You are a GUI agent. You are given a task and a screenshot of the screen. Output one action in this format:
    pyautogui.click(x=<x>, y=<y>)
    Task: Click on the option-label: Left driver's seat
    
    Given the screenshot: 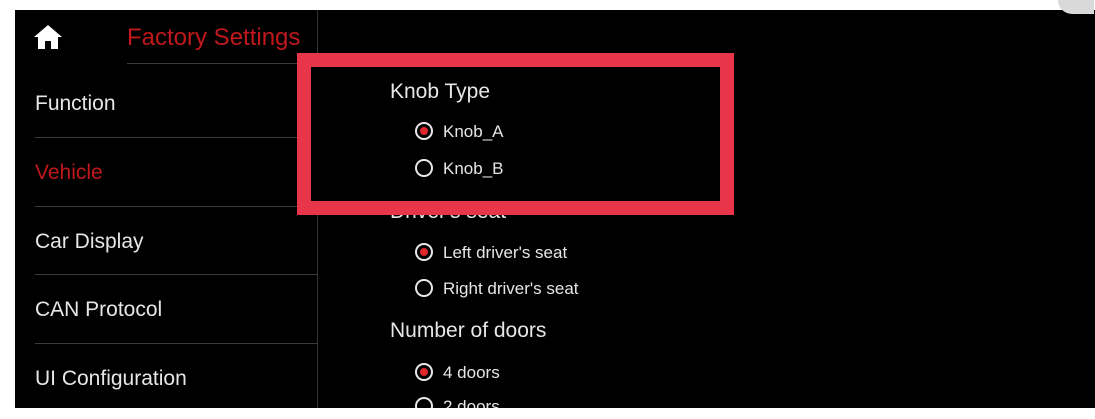 What is the action you would take?
    pyautogui.click(x=505, y=252)
    